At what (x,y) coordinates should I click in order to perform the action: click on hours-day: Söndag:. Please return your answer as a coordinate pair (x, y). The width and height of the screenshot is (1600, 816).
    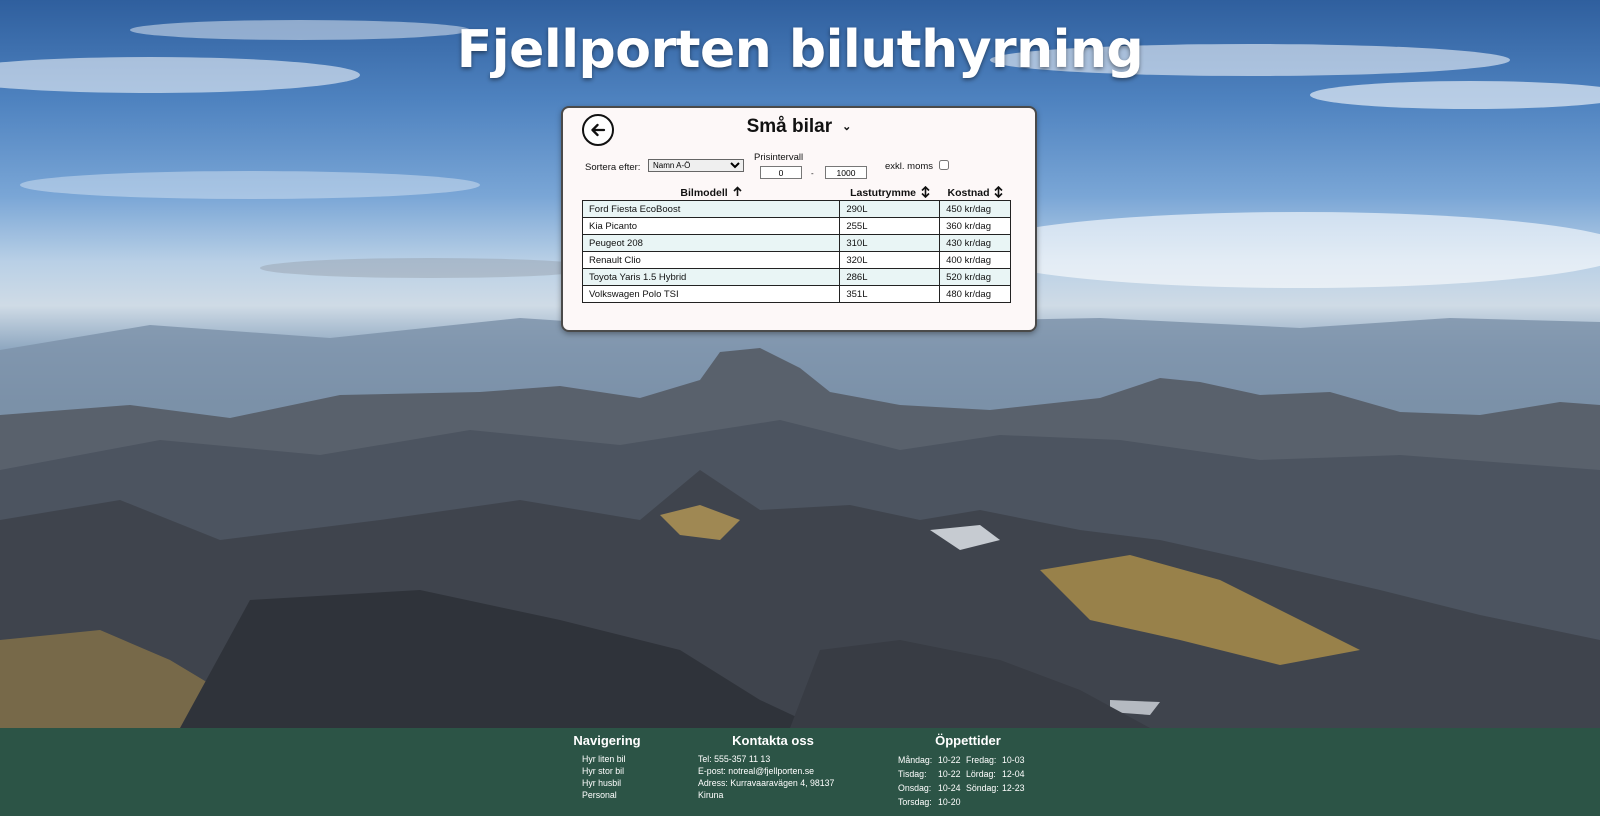
    Looking at the image, I should click on (982, 788).